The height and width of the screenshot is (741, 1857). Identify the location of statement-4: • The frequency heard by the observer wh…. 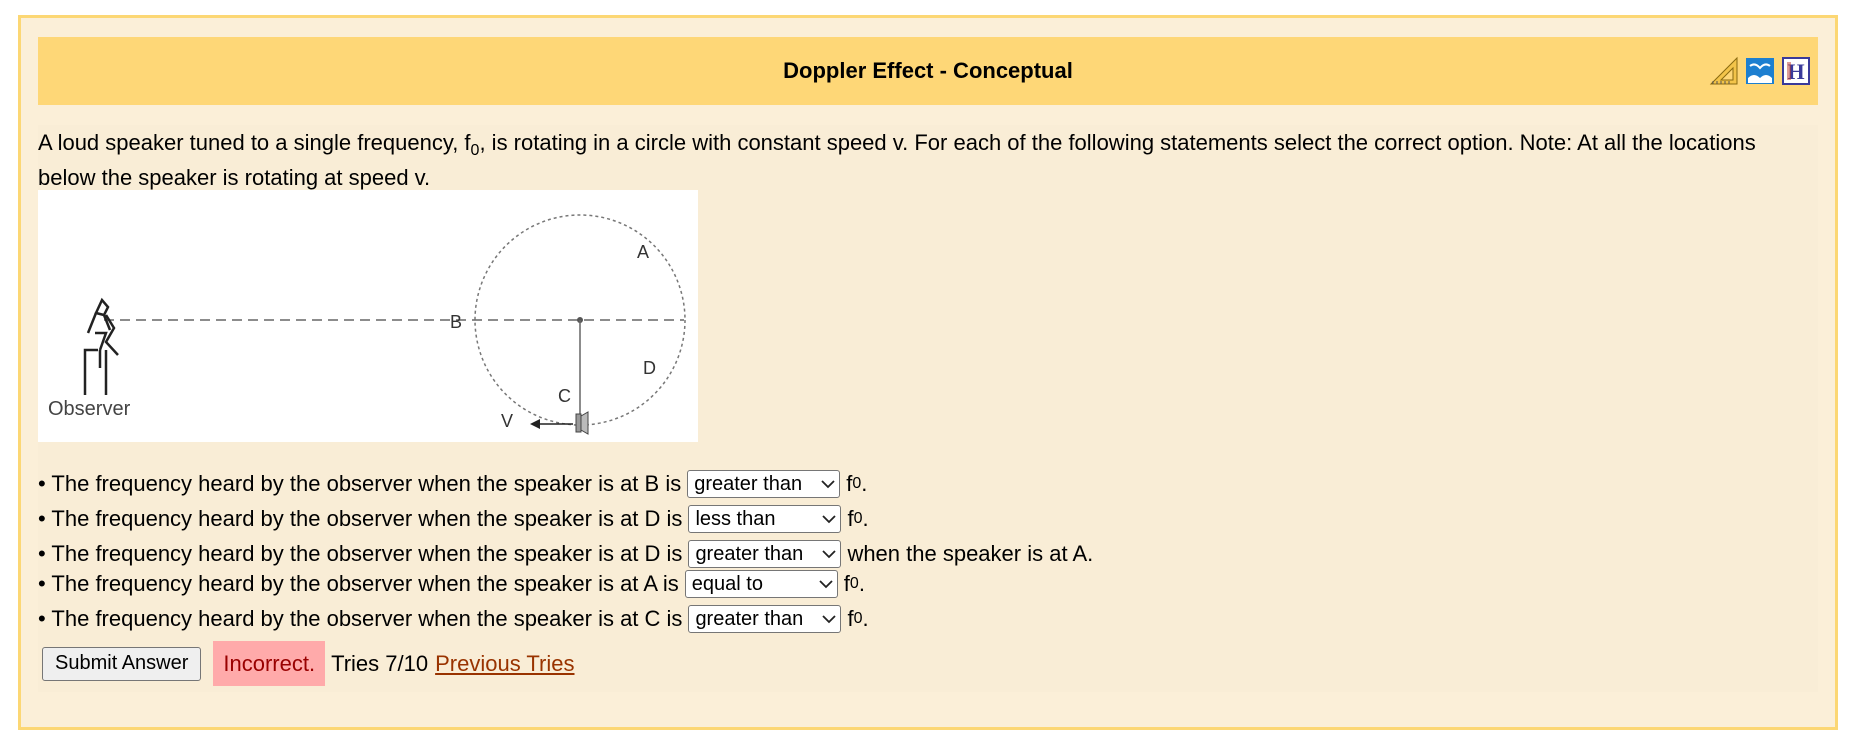
(451, 584).